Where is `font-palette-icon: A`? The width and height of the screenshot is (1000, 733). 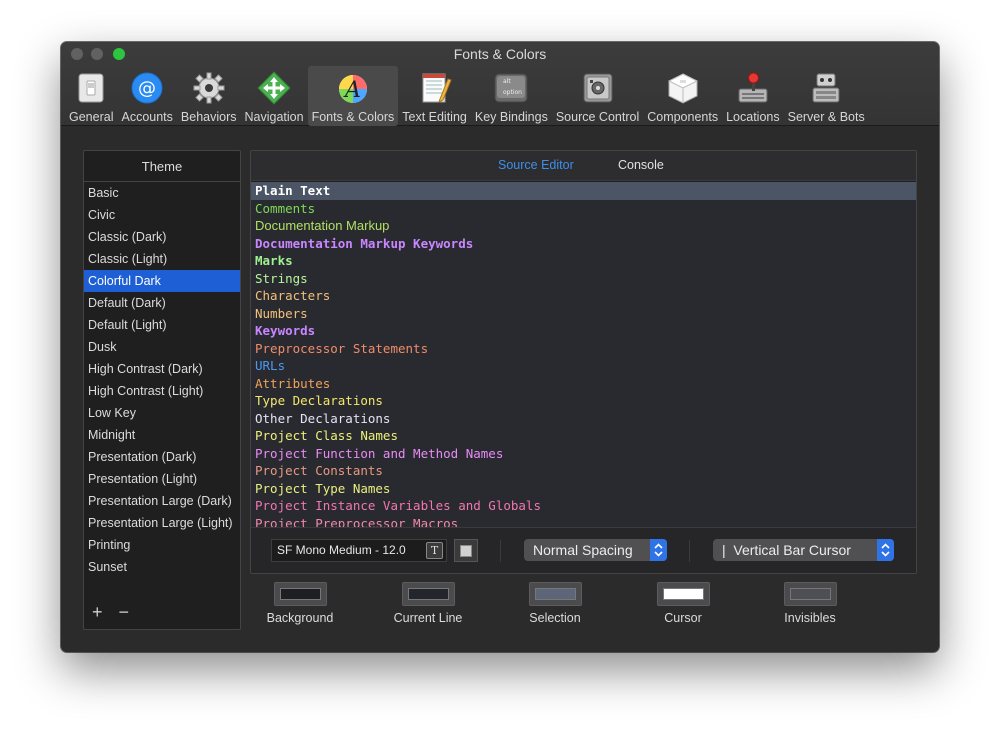
font-palette-icon: A is located at coordinates (353, 88).